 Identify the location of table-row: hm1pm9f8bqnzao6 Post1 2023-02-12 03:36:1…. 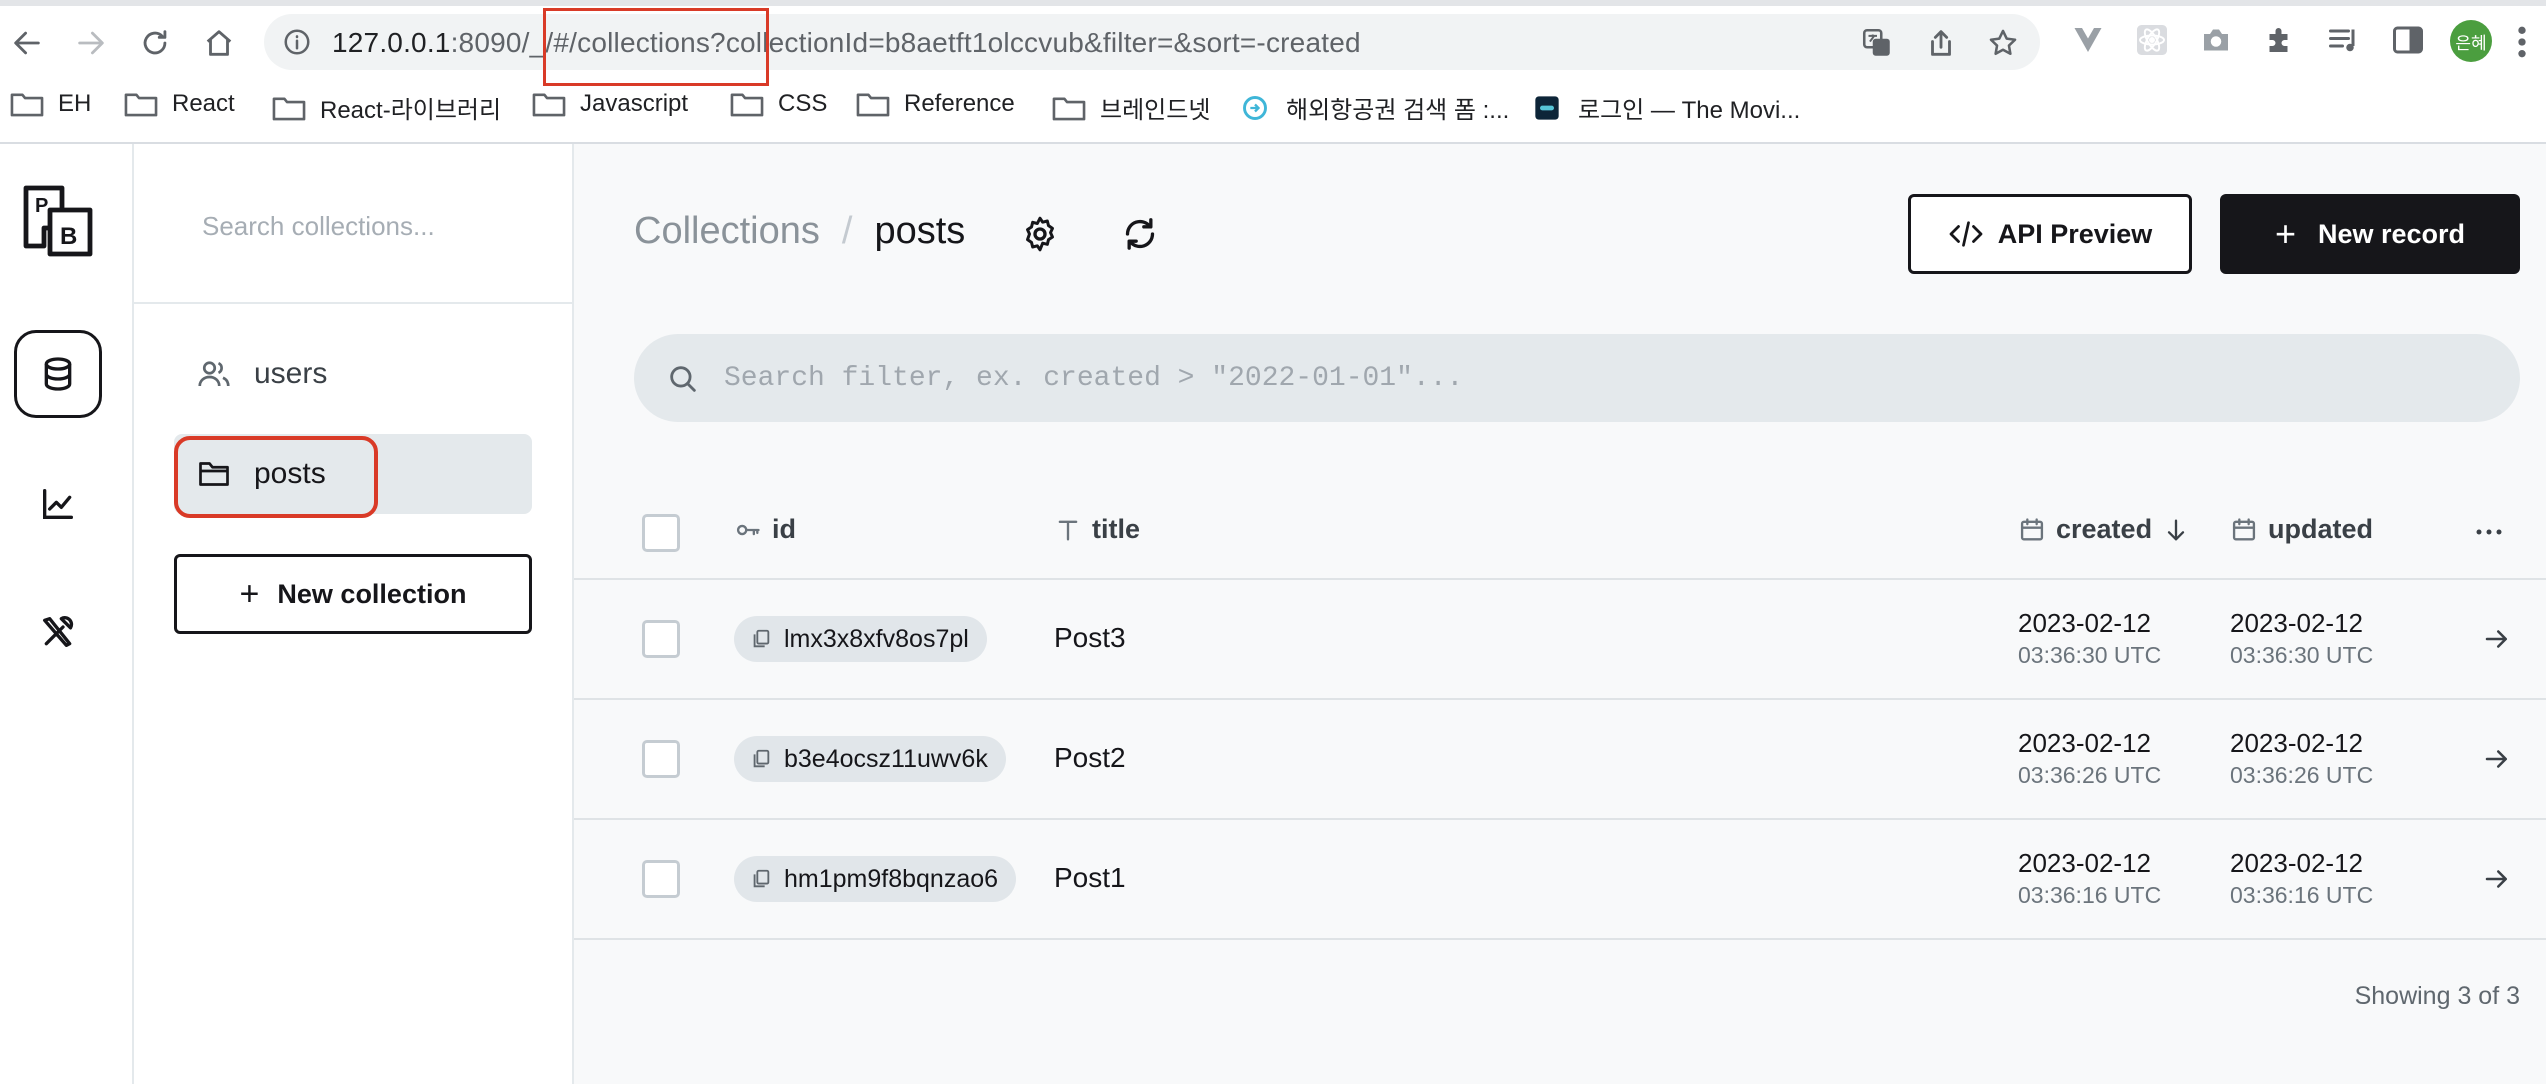
(1560, 880).